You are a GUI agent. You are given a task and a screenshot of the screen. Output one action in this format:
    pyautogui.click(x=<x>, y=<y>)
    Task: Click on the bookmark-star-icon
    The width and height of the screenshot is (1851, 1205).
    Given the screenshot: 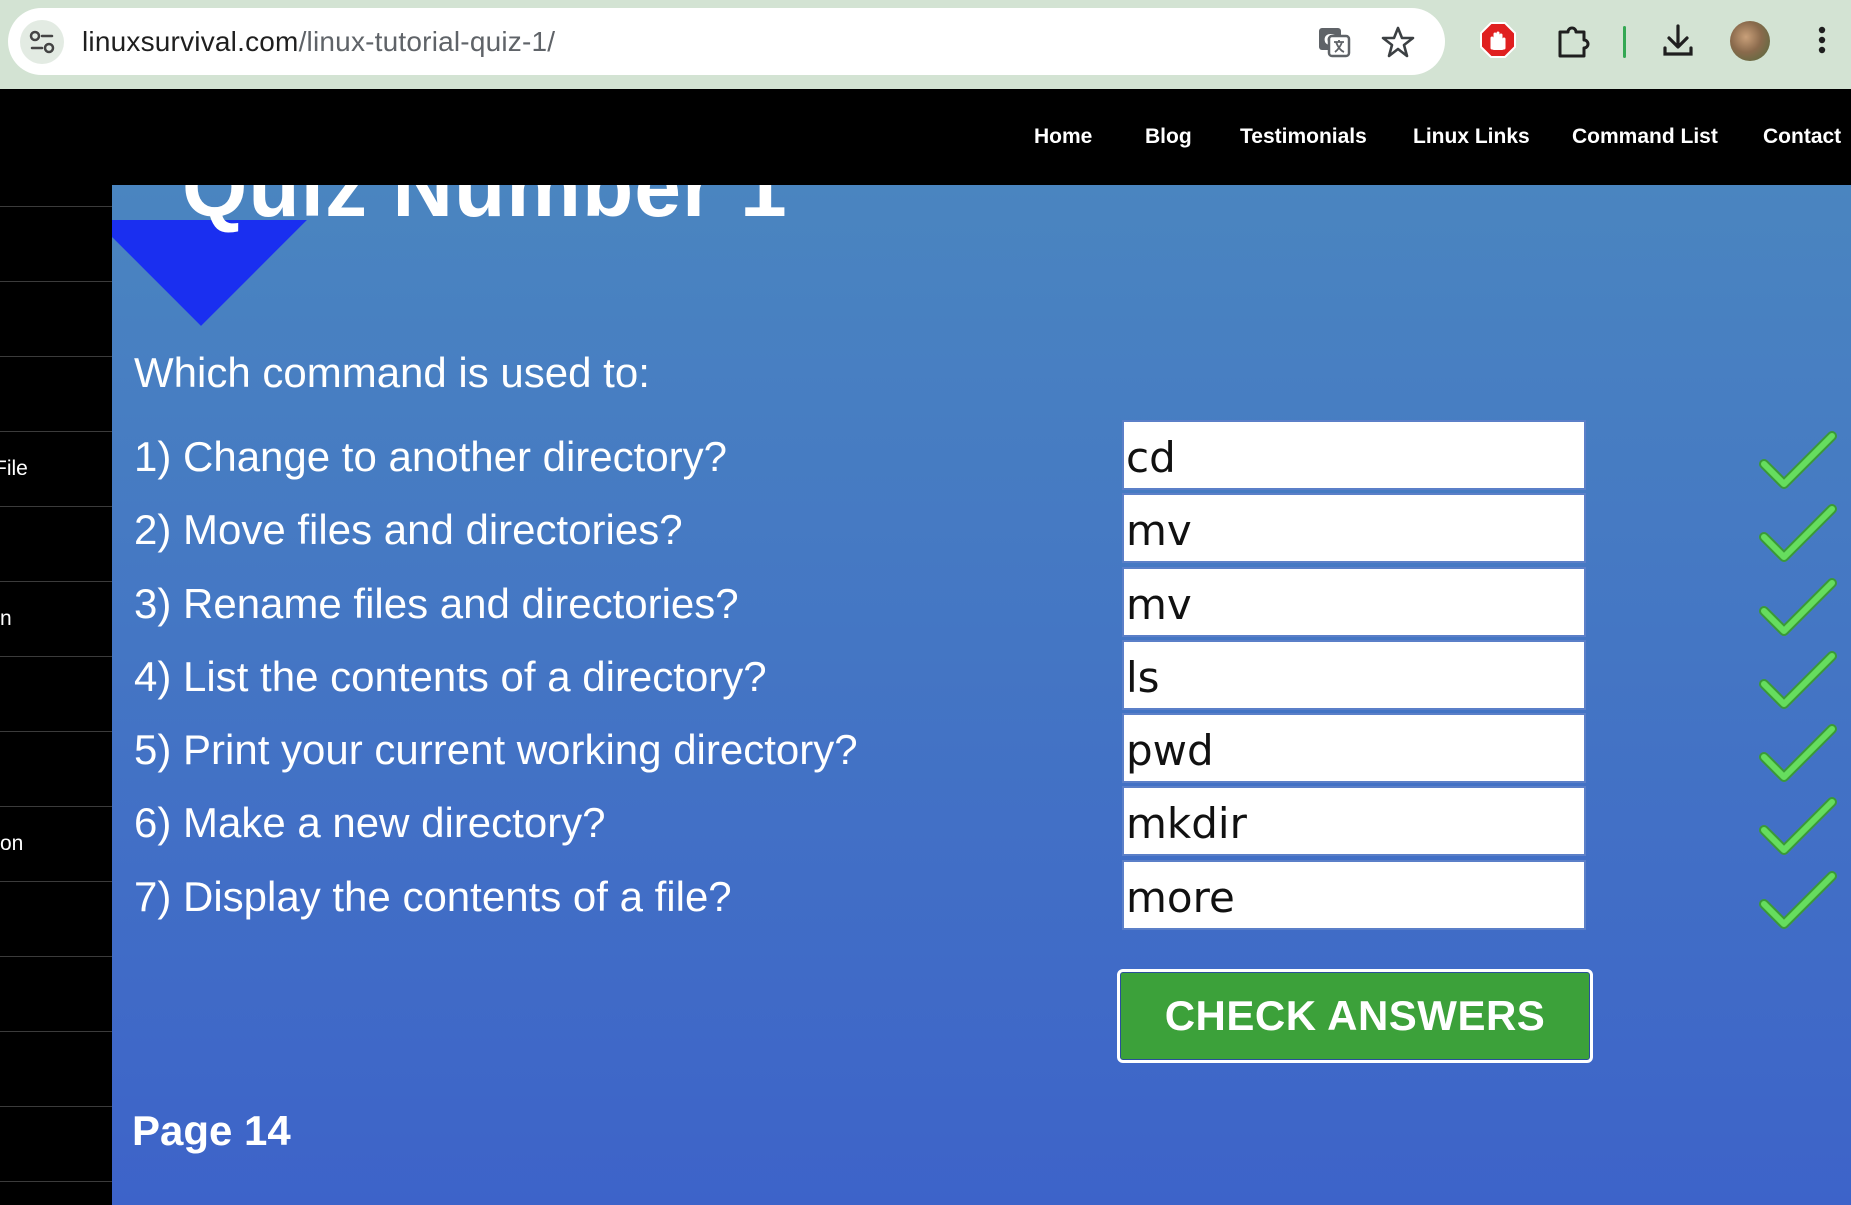 What is the action you would take?
    pyautogui.click(x=1398, y=42)
    